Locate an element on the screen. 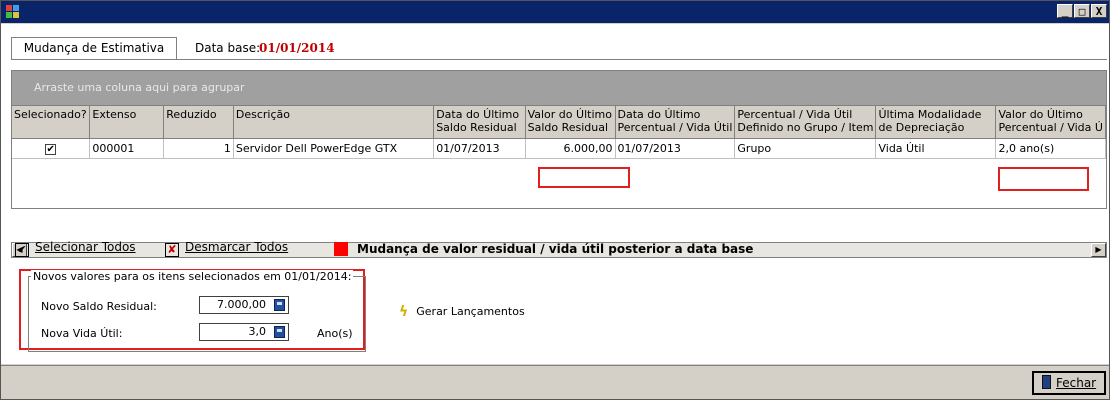 The width and height of the screenshot is (1110, 400). nova-vida-label: Nova Vida Útil: is located at coordinates (82, 333).